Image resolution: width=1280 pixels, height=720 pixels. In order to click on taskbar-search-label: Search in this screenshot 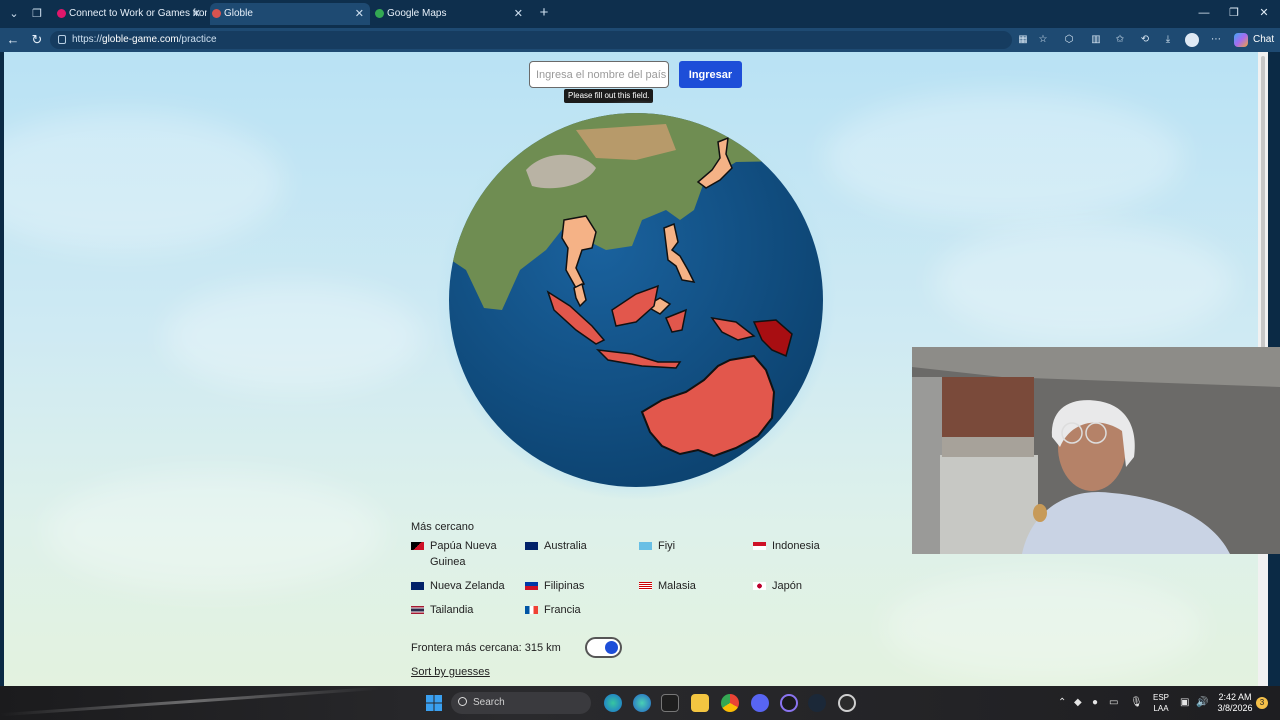, I will do `click(489, 702)`.